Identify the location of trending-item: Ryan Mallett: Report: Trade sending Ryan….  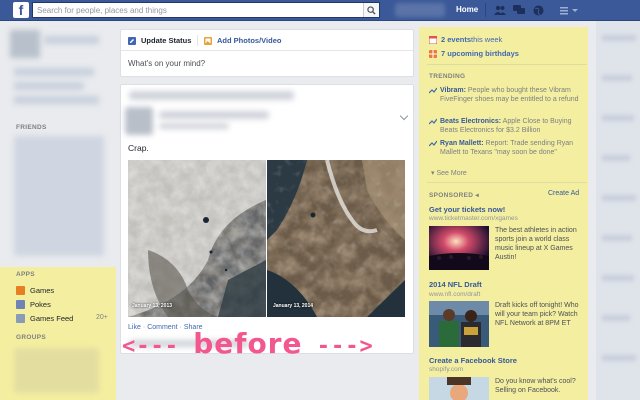
(508, 148).